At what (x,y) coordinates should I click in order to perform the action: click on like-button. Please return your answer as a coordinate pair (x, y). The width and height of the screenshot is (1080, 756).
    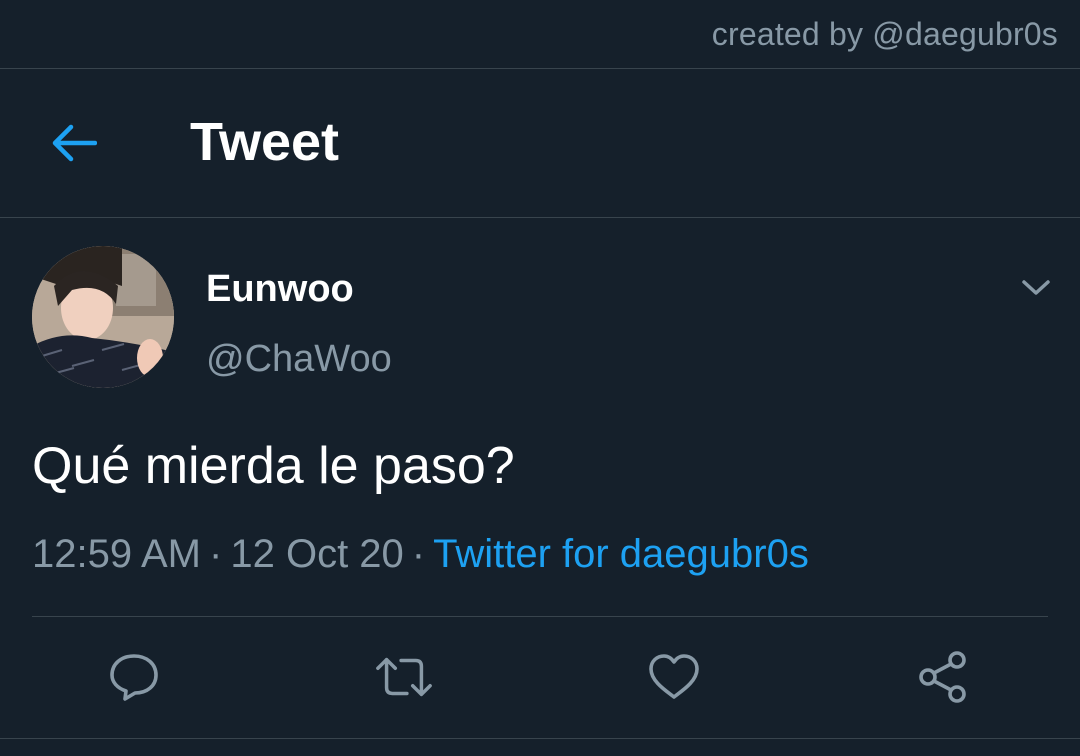
    Looking at the image, I should click on (674, 677).